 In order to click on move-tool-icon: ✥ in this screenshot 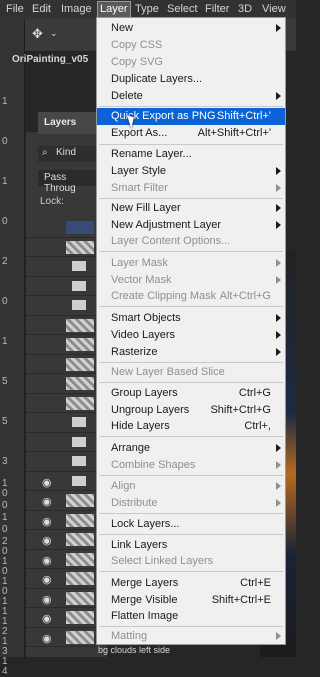, I will do `click(37, 34)`.